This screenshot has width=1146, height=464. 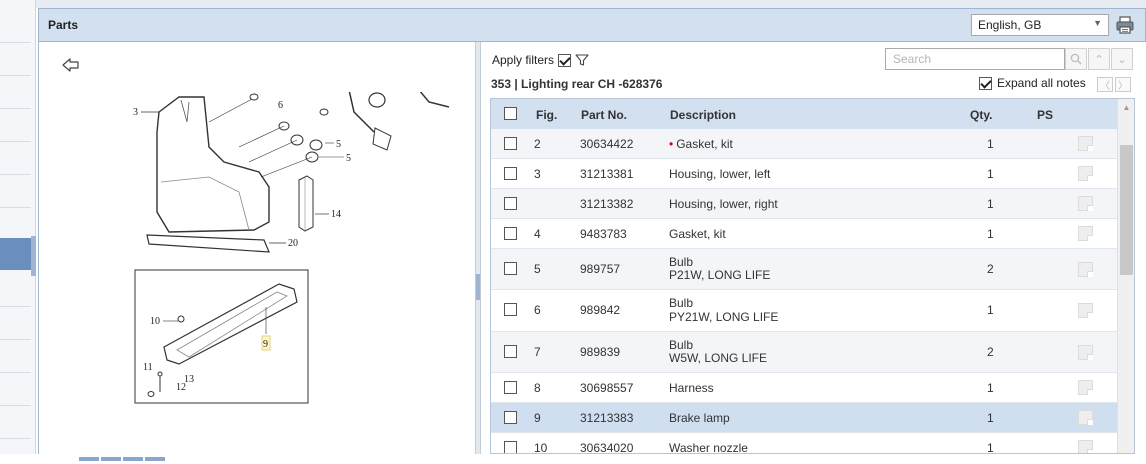 I want to click on search-button, so click(x=1076, y=59).